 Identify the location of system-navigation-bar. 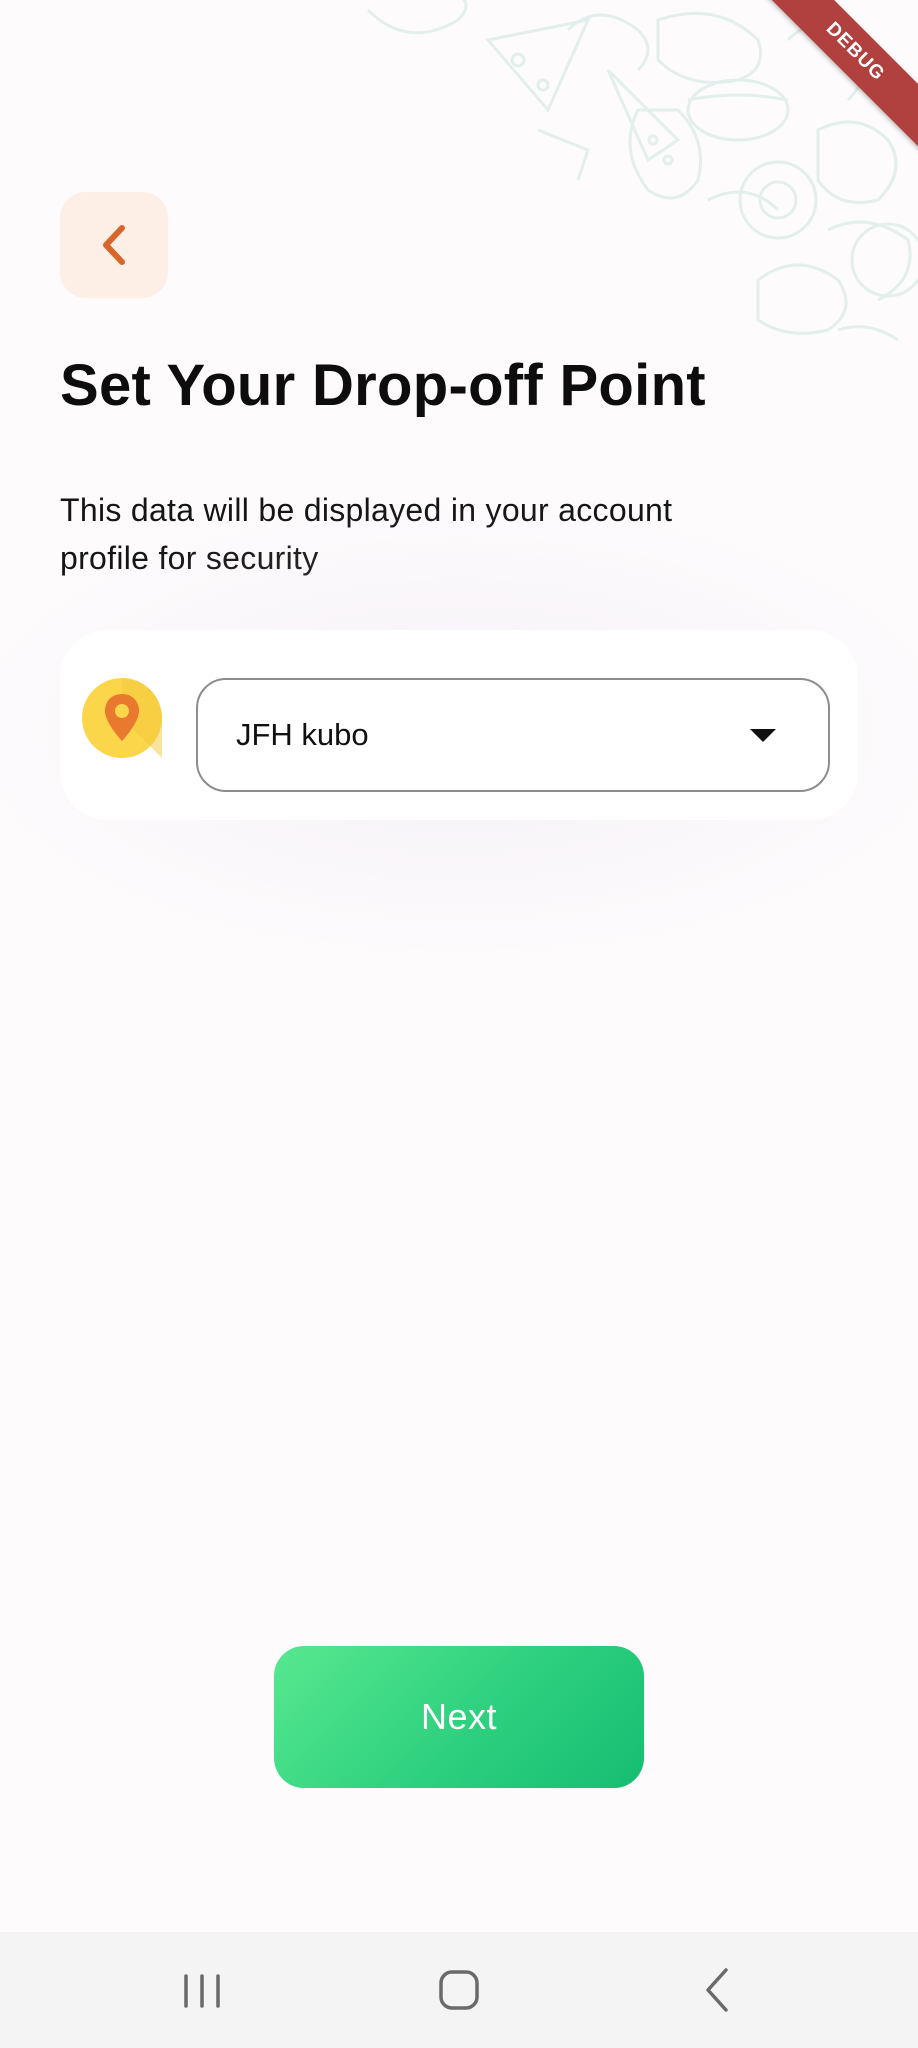
(459, 1990).